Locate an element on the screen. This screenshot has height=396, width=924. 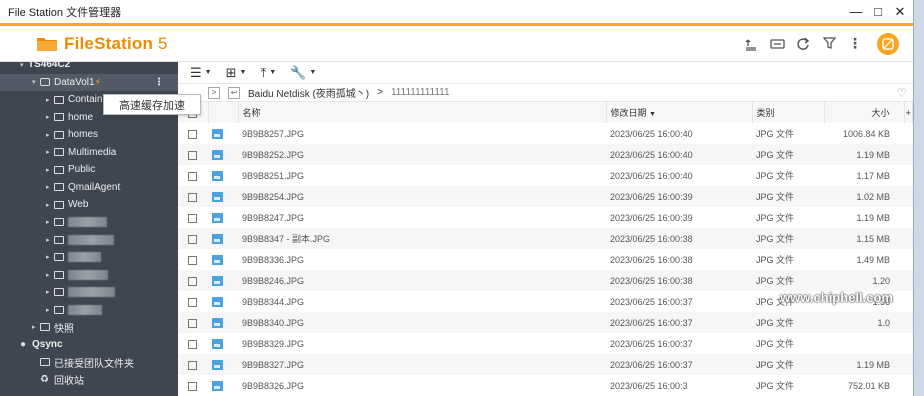
upload-button: ⤒ ▼ is located at coordinates (268, 73).